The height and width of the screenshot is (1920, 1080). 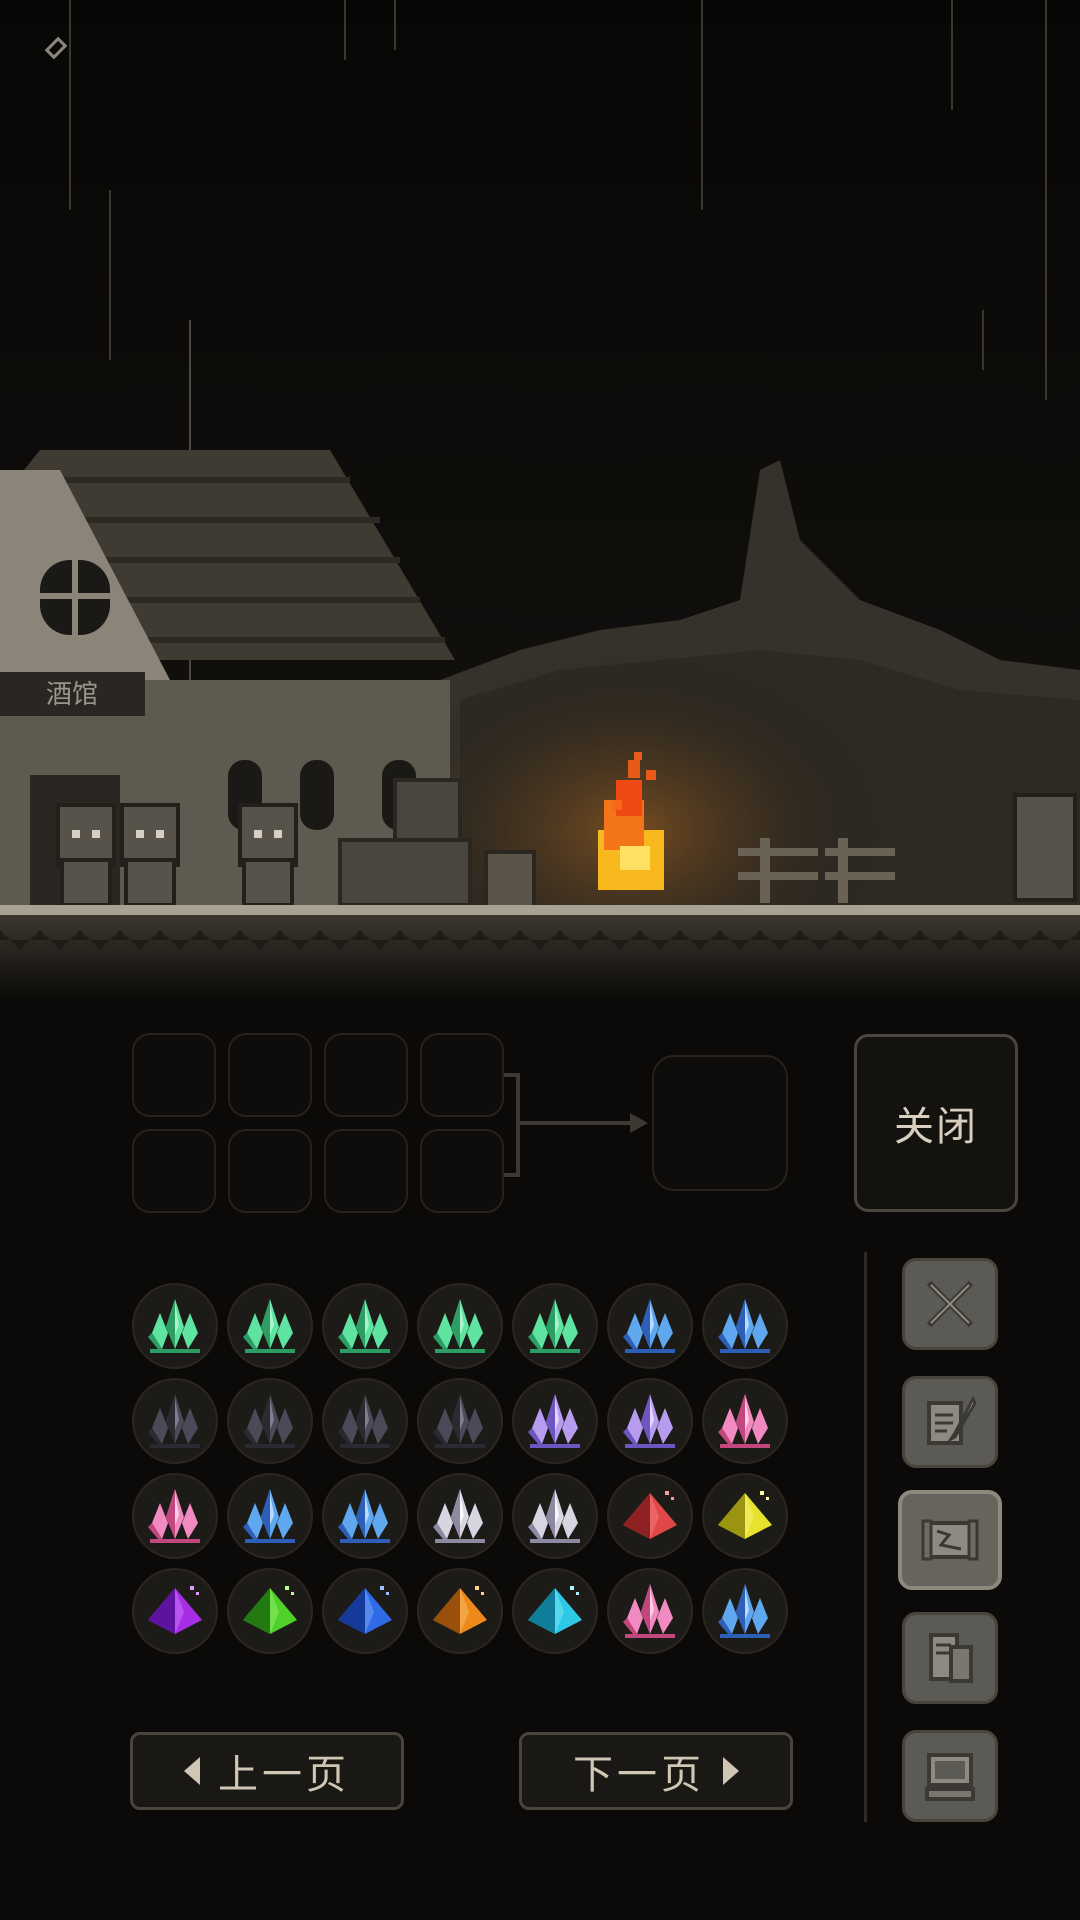 I want to click on tab-computer, so click(x=950, y=1776).